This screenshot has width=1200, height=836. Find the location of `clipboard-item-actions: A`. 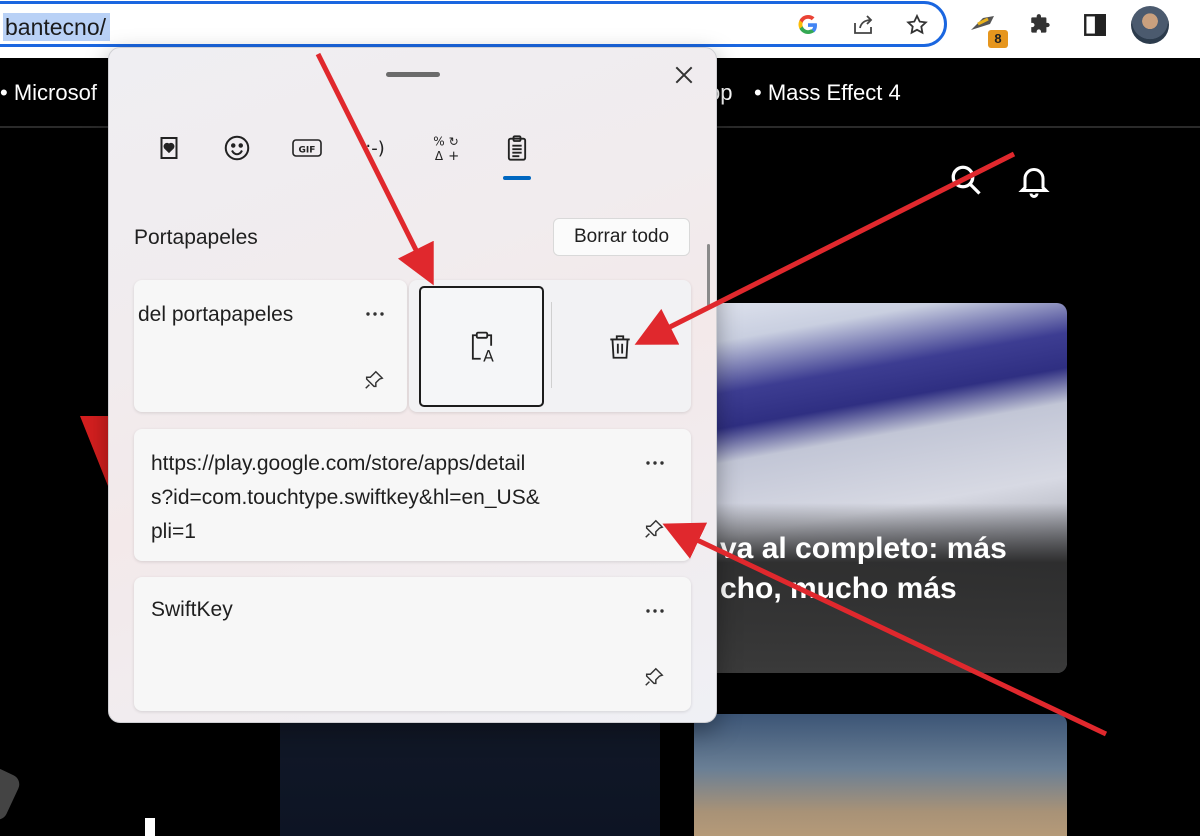

clipboard-item-actions: A is located at coordinates (550, 346).